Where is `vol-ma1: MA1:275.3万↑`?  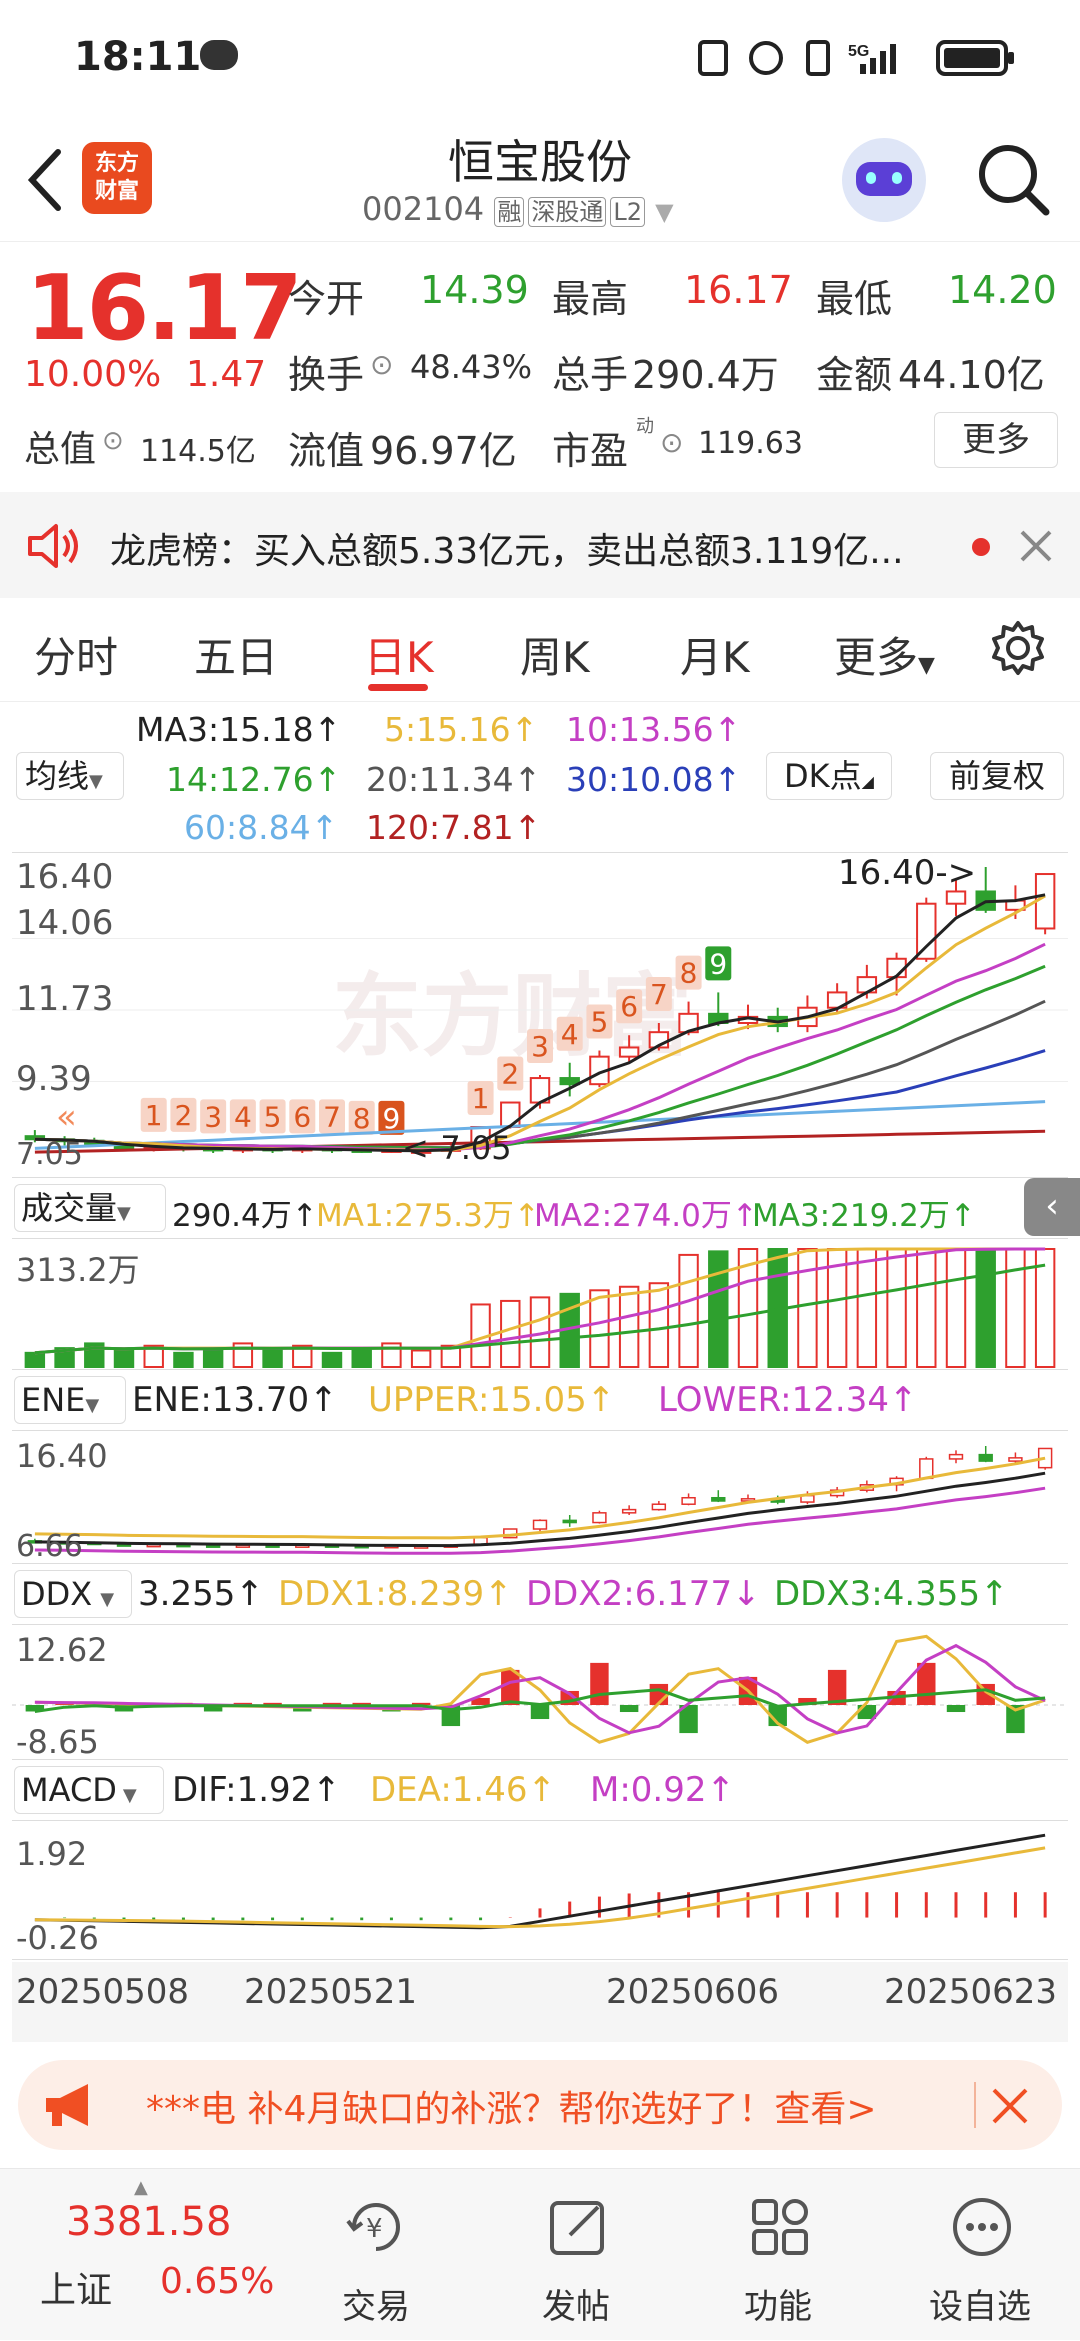
vol-ma1: MA1:275.3万↑ is located at coordinates (428, 1216).